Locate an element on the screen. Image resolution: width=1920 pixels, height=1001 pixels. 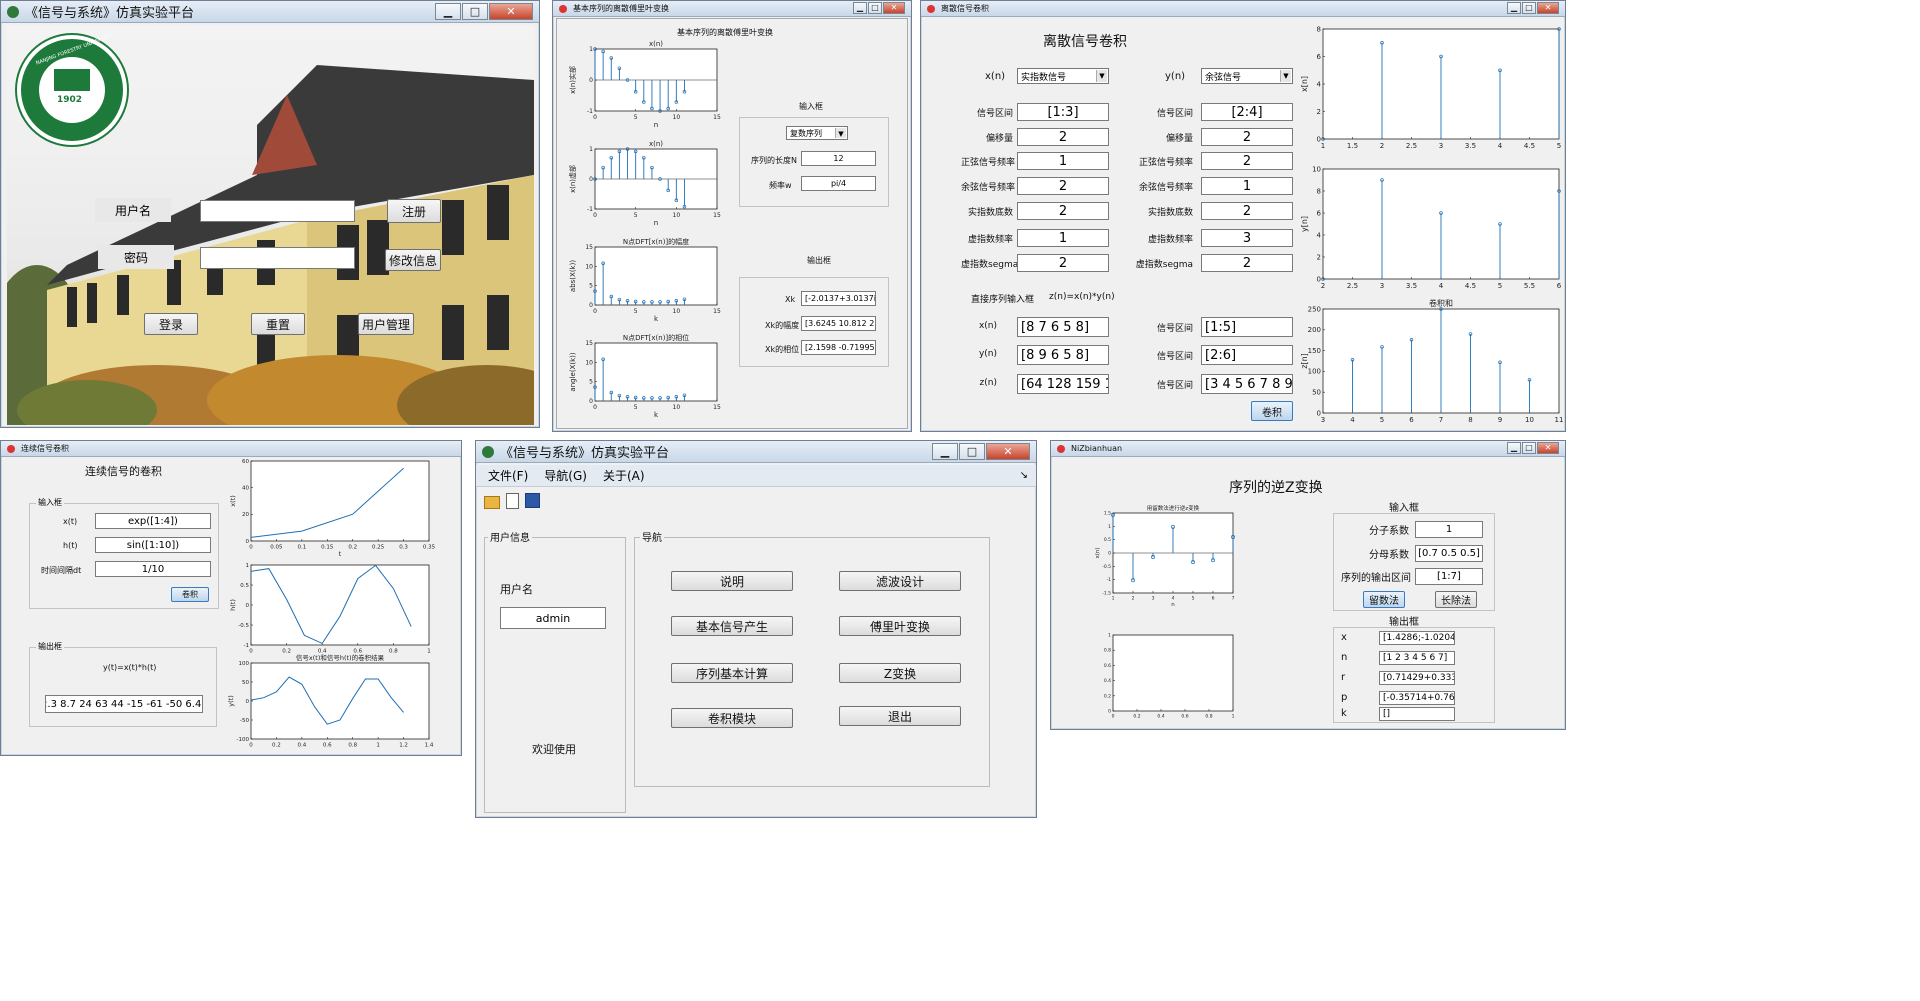
length-input: 12 is located at coordinates (838, 158).